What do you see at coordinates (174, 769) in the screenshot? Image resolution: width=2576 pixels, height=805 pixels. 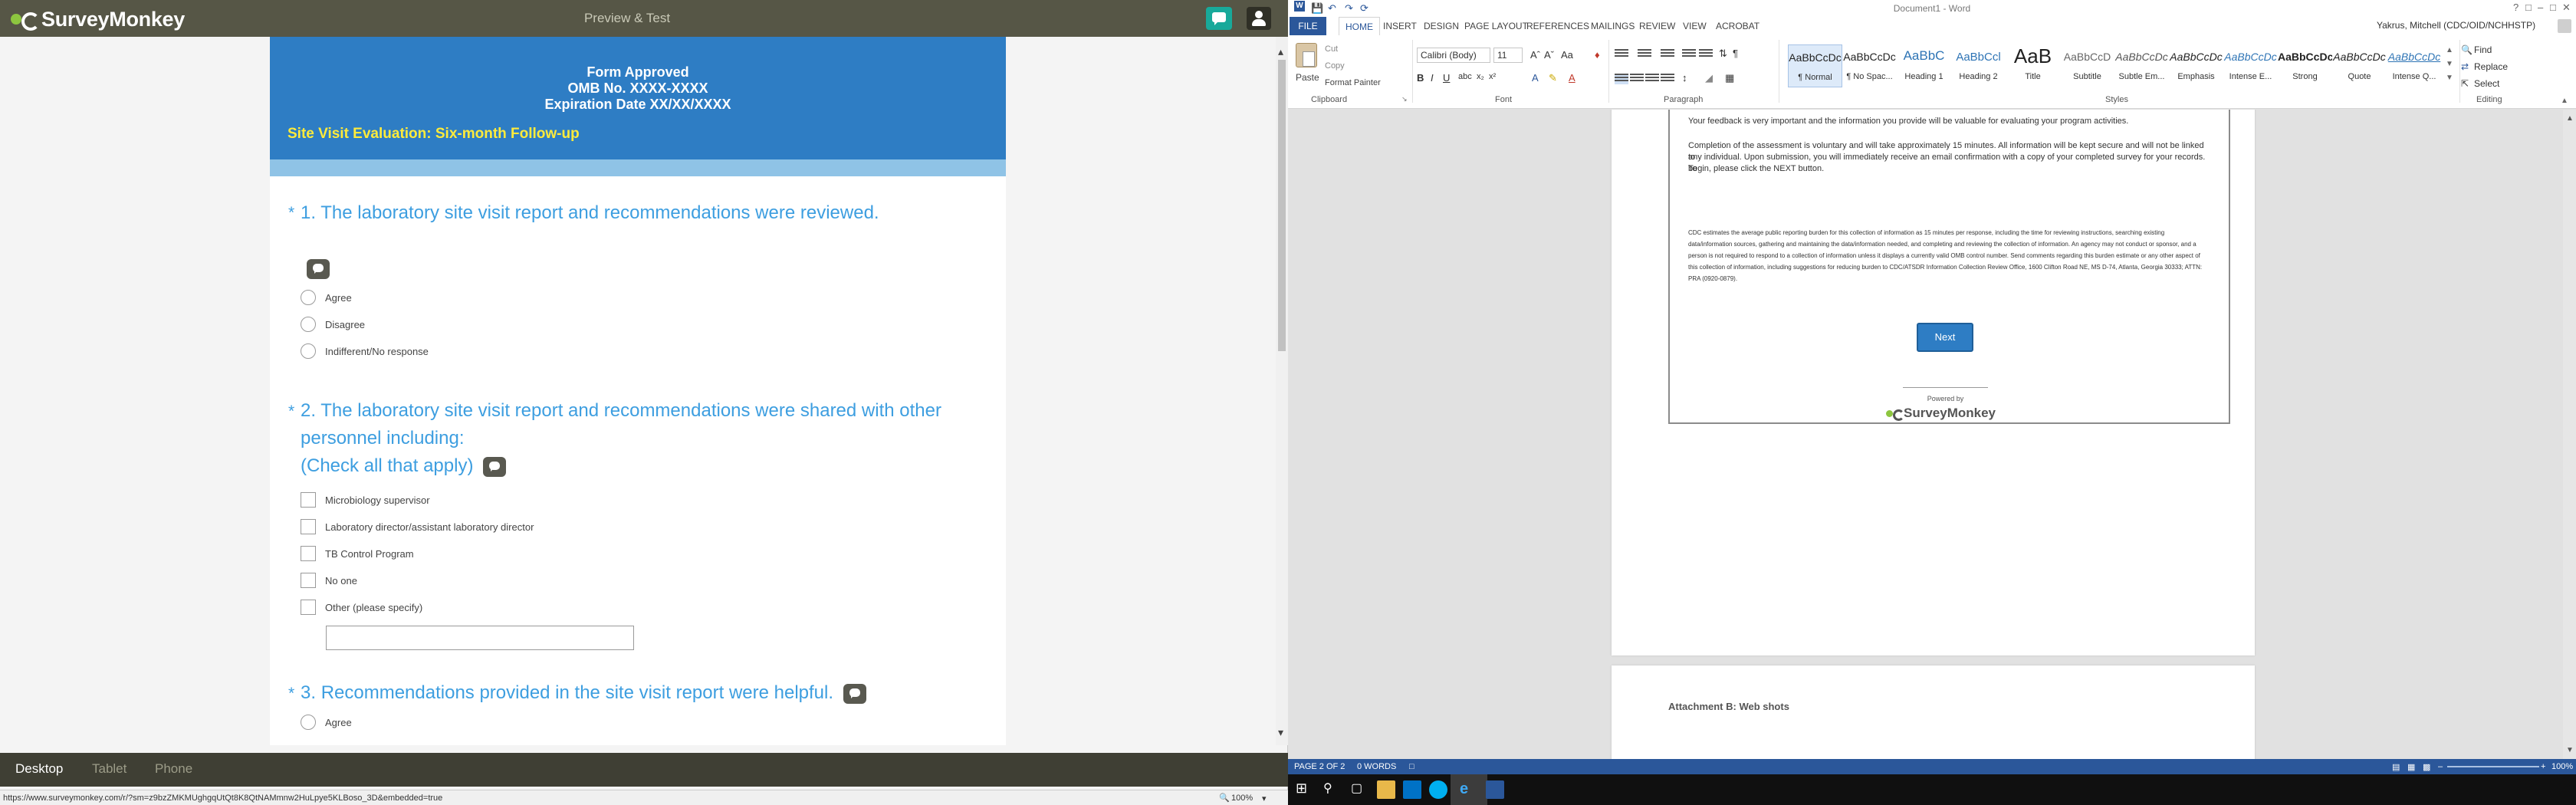 I see `device-tab-phone: Phone` at bounding box center [174, 769].